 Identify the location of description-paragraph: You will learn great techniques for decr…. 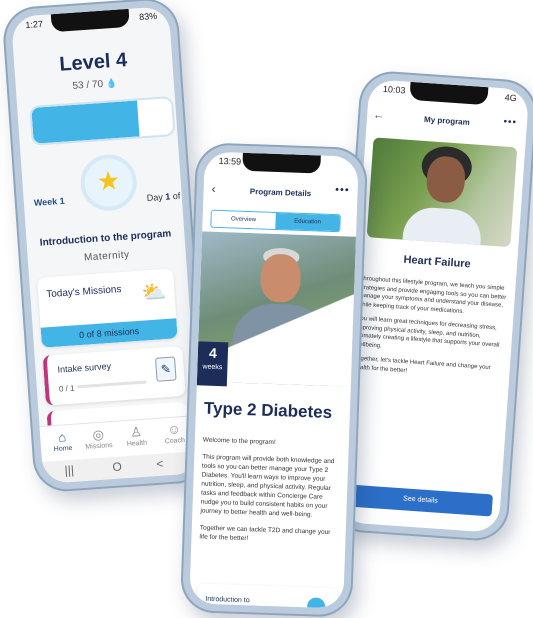
(427, 332).